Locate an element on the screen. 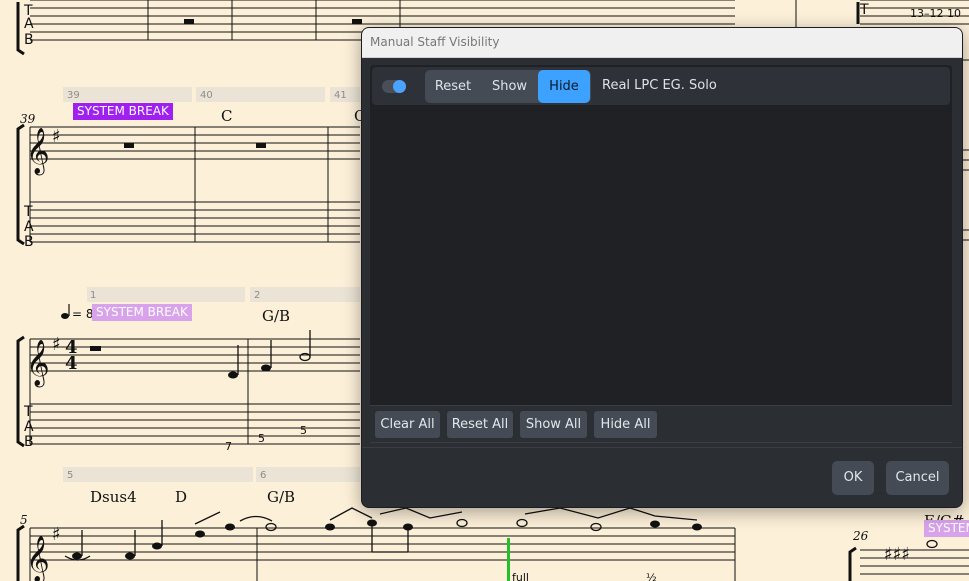 Image resolution: width=969 pixels, height=581 pixels. chord-symbol: Dsus4 is located at coordinates (113, 497).